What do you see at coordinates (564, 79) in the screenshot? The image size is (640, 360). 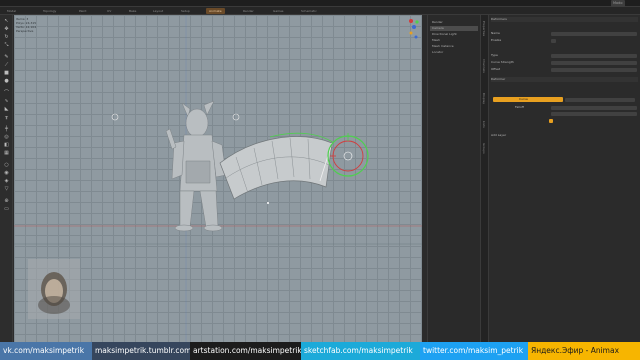 I see `section-header: Deformer` at bounding box center [564, 79].